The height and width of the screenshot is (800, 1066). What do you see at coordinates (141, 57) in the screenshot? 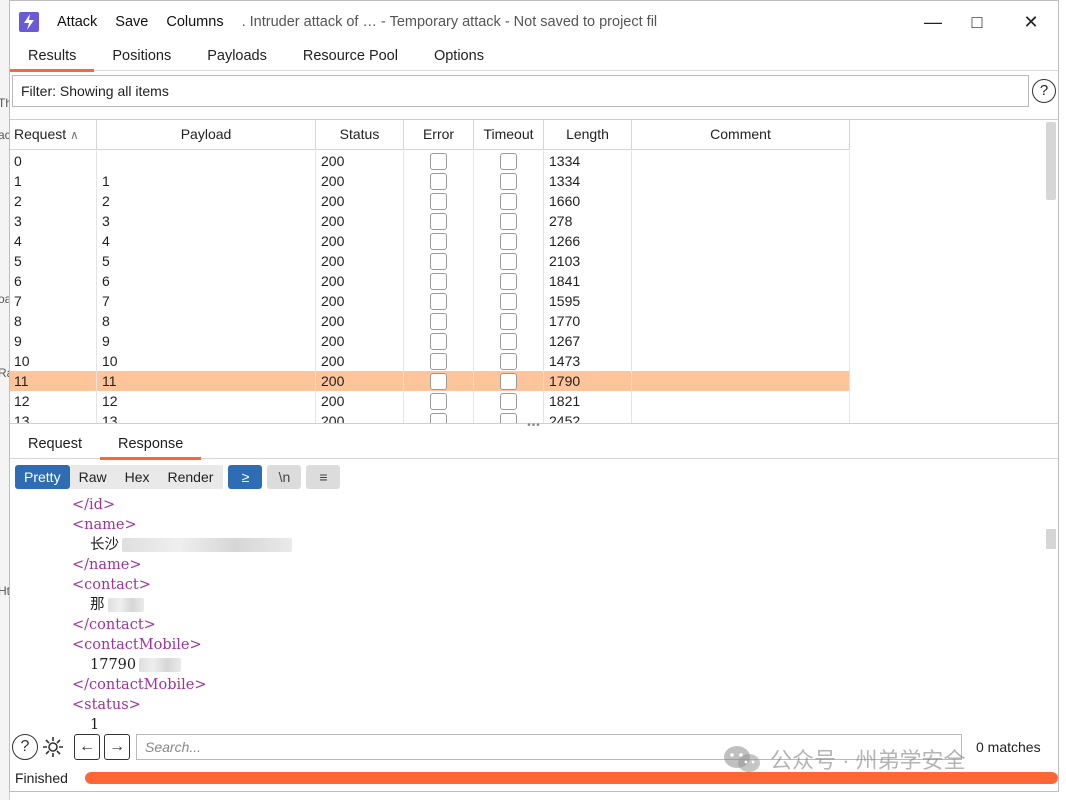
I see `tab-positions: Positions` at bounding box center [141, 57].